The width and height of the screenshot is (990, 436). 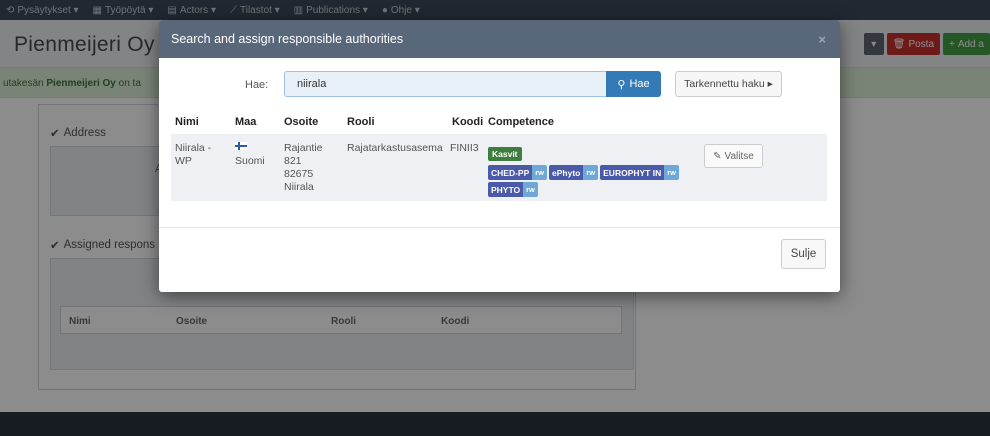 I want to click on column-header-rooli: Rooli, so click(x=361, y=122).